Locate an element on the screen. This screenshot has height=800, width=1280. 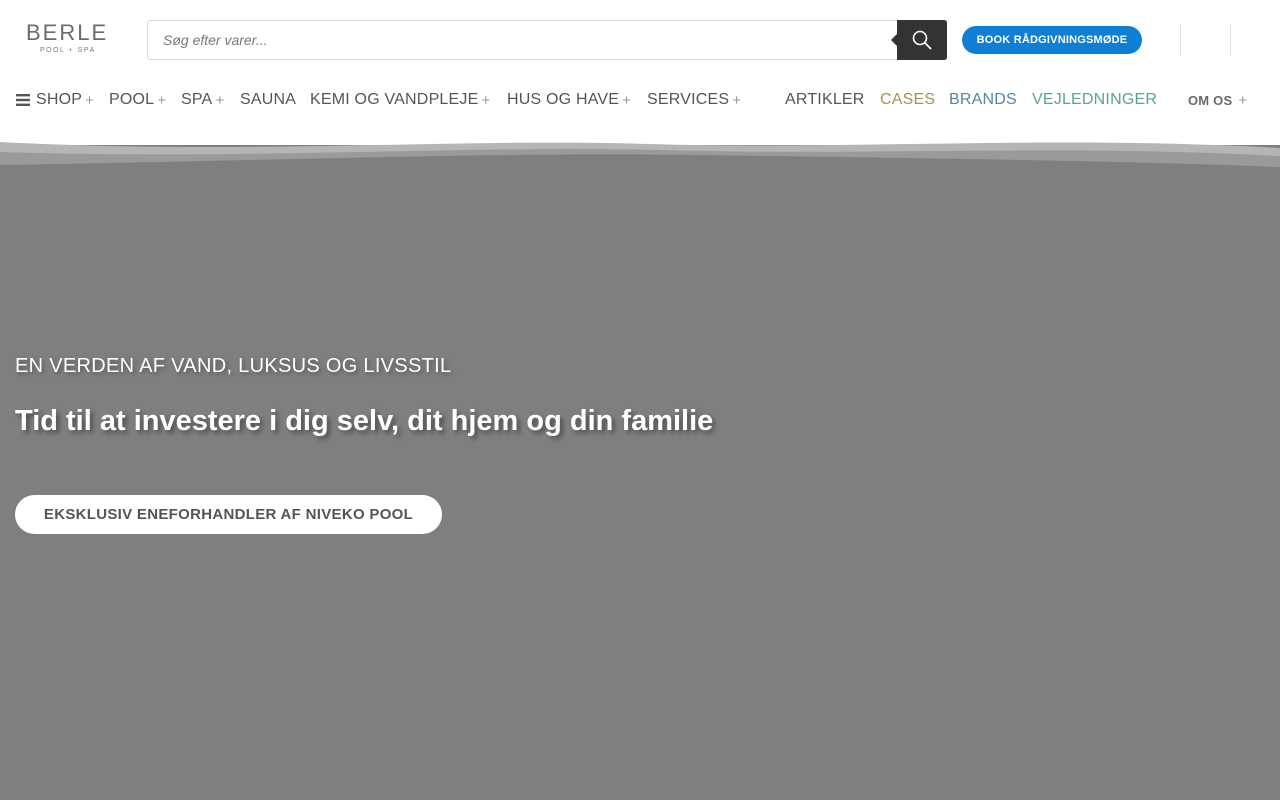
nav-item-spa: SPA + is located at coordinates (202, 100).